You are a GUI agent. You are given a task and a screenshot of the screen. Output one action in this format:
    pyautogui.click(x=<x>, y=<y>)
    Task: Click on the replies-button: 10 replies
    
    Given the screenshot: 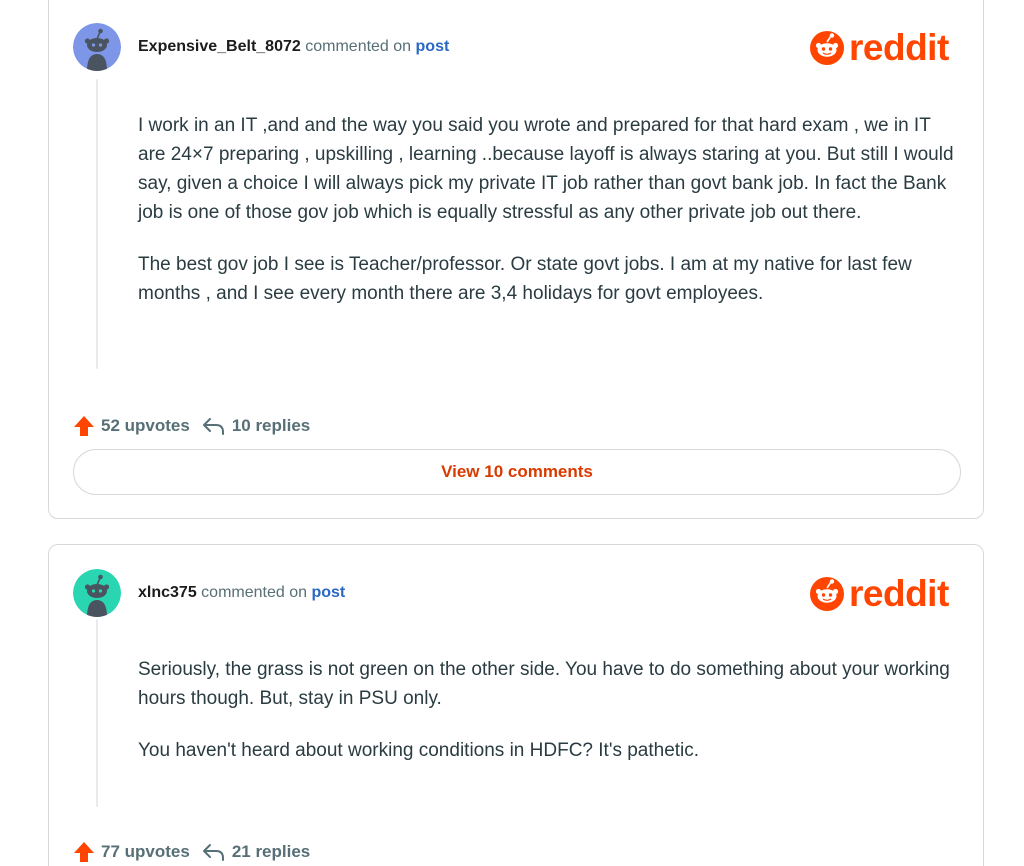 What is the action you would take?
    pyautogui.click(x=256, y=426)
    